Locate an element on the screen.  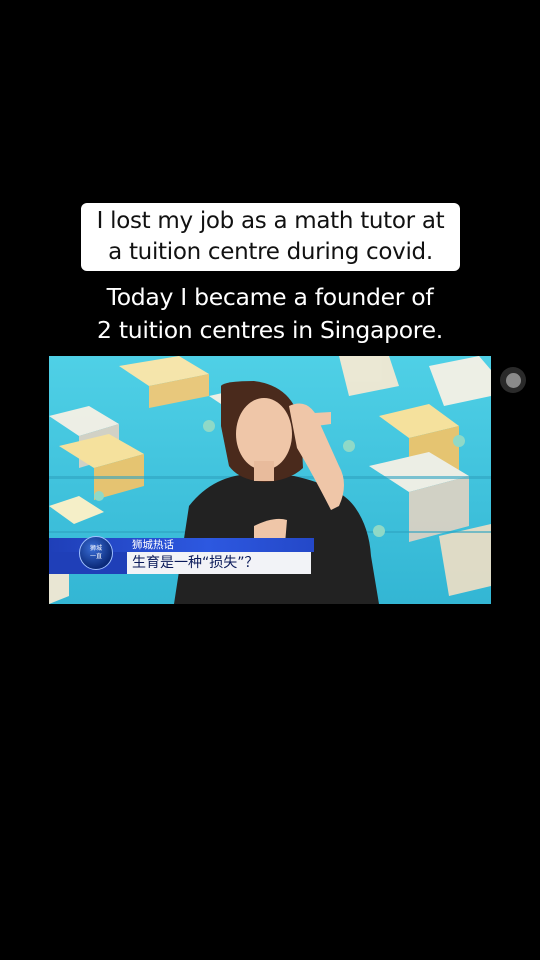
news-lower-third: 狮城 一直 狮城热话 生育是一种“损失”？ is located at coordinates (270, 556).